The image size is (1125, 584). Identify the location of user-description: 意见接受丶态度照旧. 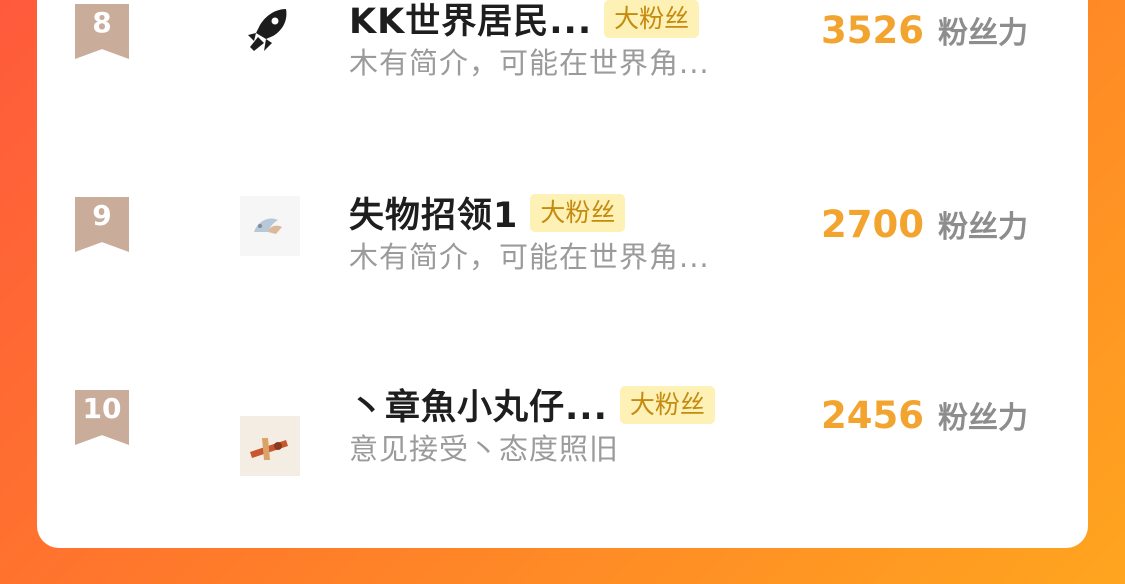
(484, 449).